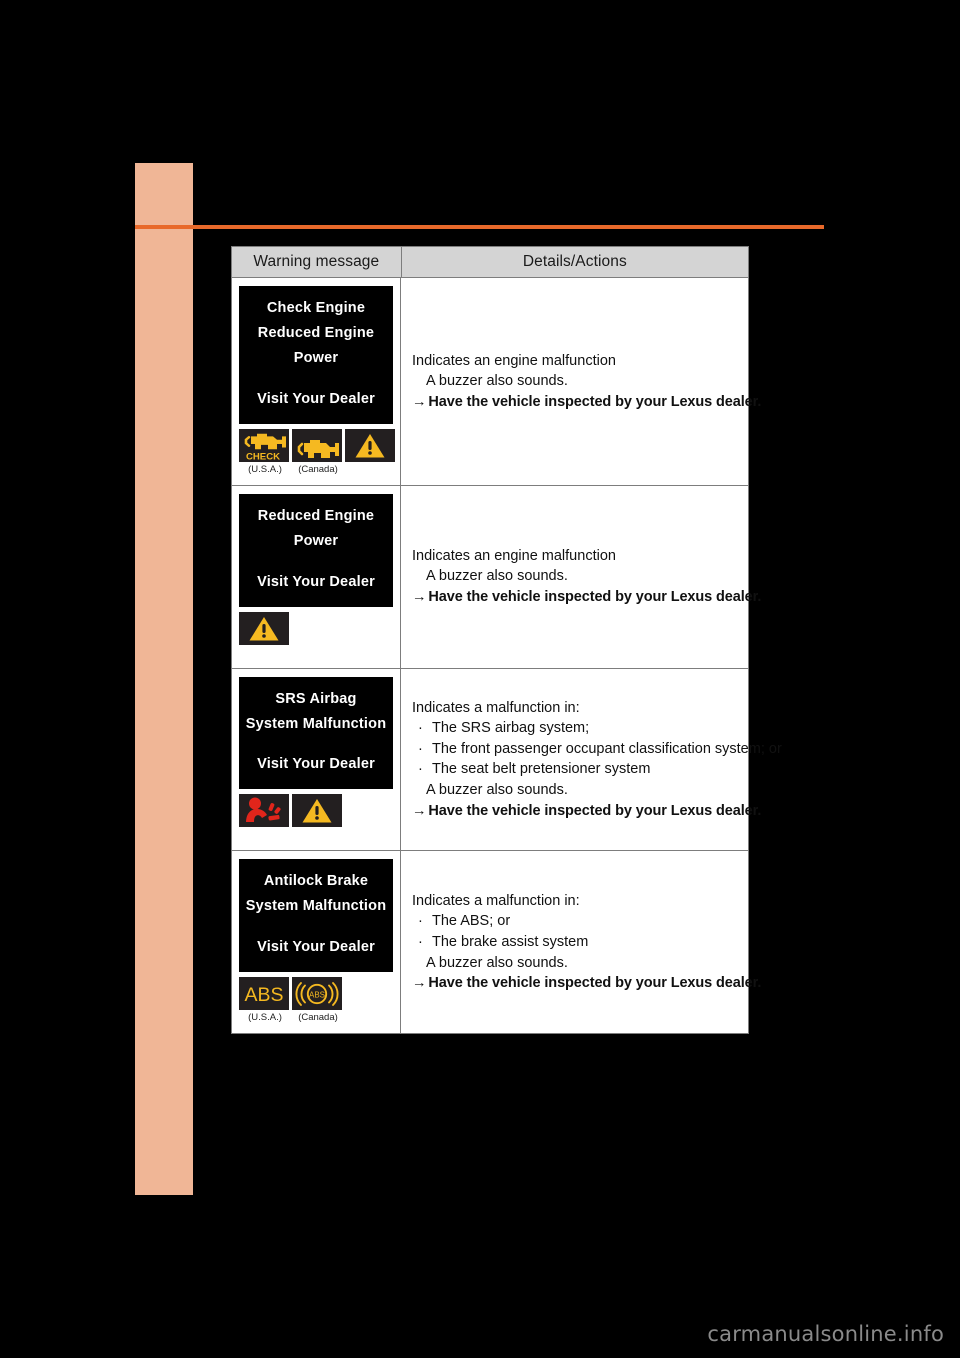  I want to click on svg-text: CHECK, so click(263, 456).